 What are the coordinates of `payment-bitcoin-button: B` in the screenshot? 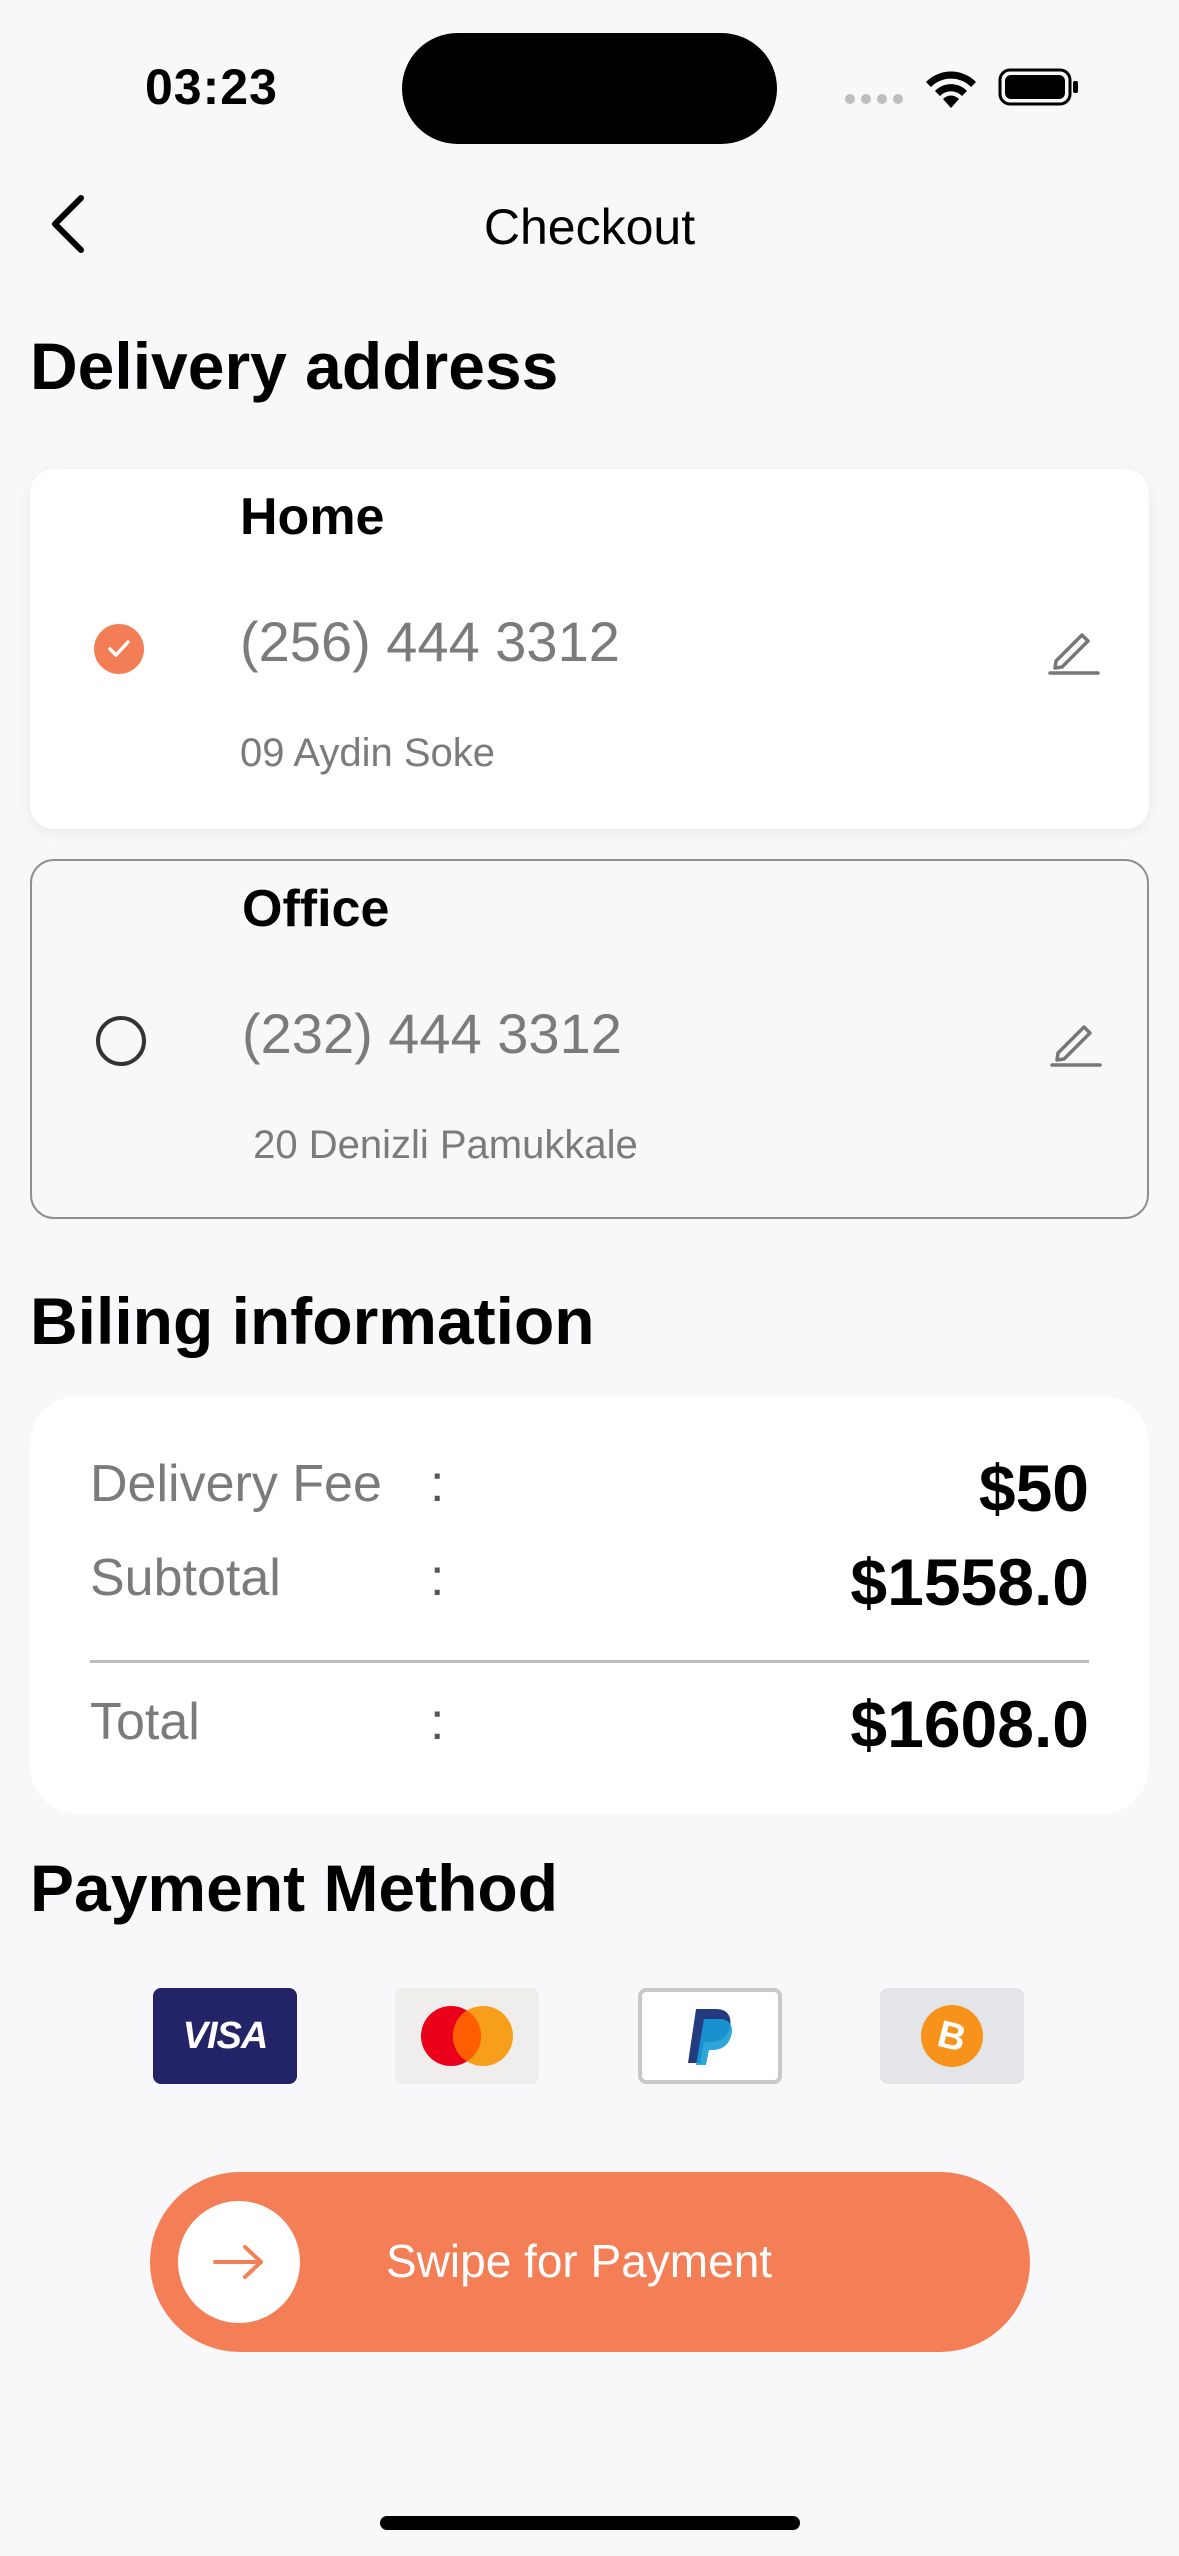 It's located at (952, 2036).